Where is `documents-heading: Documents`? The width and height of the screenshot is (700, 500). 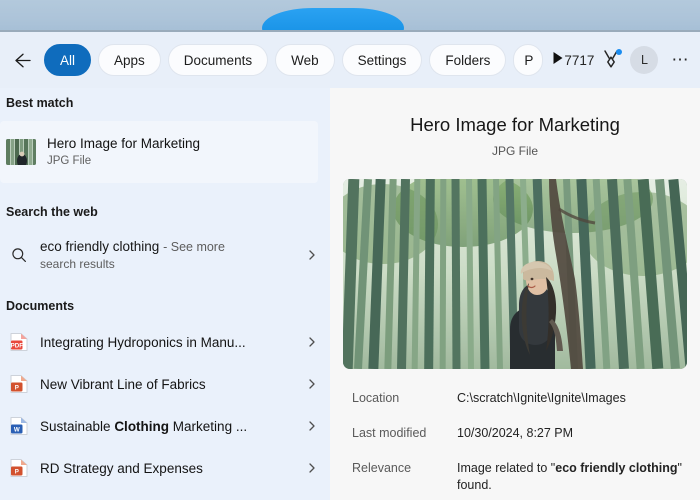 documents-heading: Documents is located at coordinates (40, 306).